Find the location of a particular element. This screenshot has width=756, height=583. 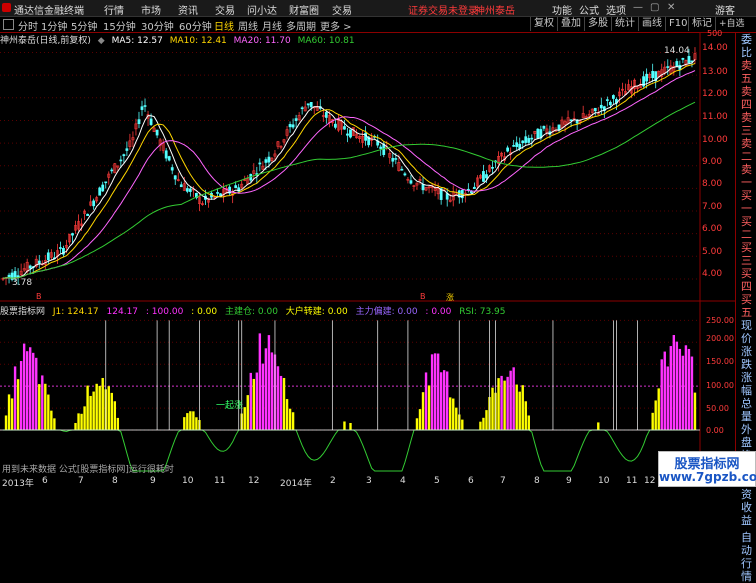

btn-f10: F10 is located at coordinates (677, 24).